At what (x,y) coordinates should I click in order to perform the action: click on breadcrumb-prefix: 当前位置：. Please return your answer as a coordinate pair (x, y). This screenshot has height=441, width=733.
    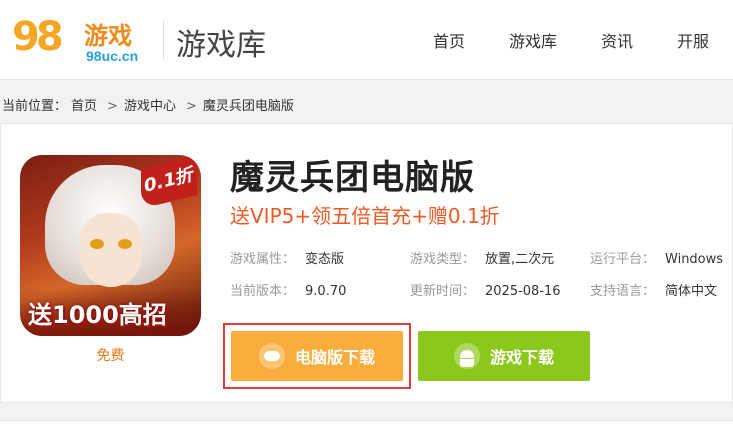
    Looking at the image, I should click on (35, 106).